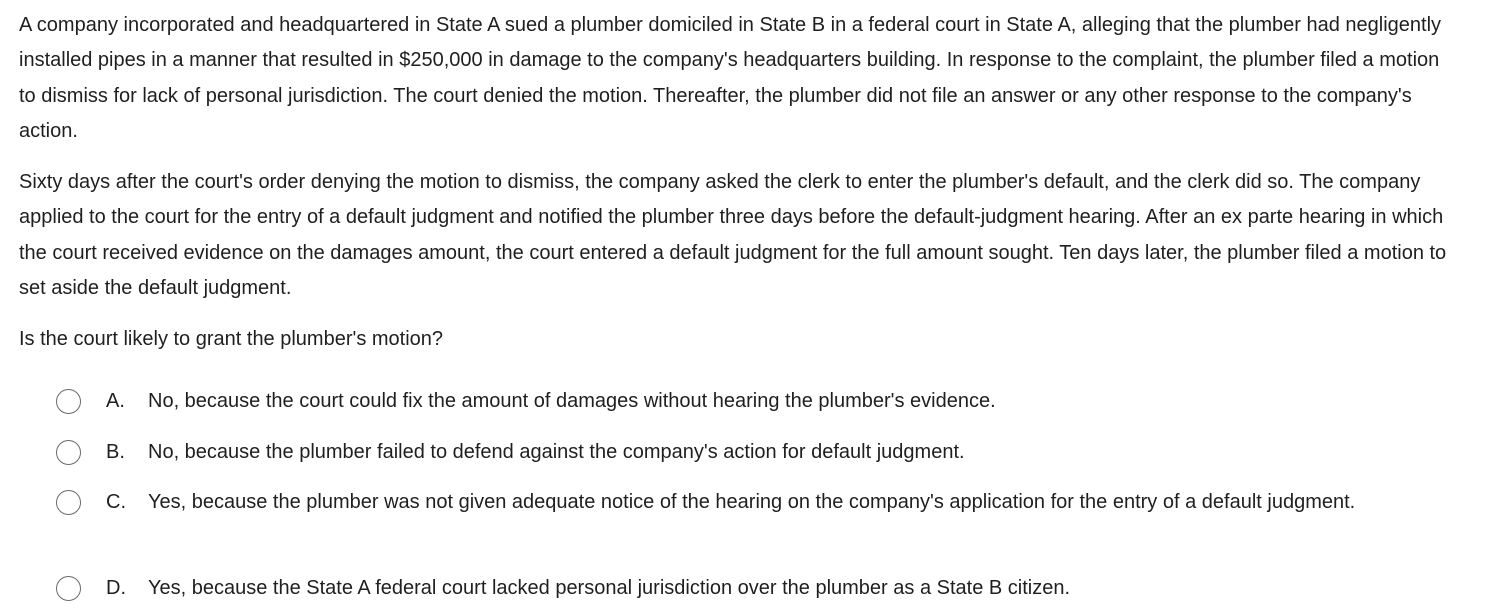 The width and height of the screenshot is (1507, 608). I want to click on option-letter: C., so click(116, 502).